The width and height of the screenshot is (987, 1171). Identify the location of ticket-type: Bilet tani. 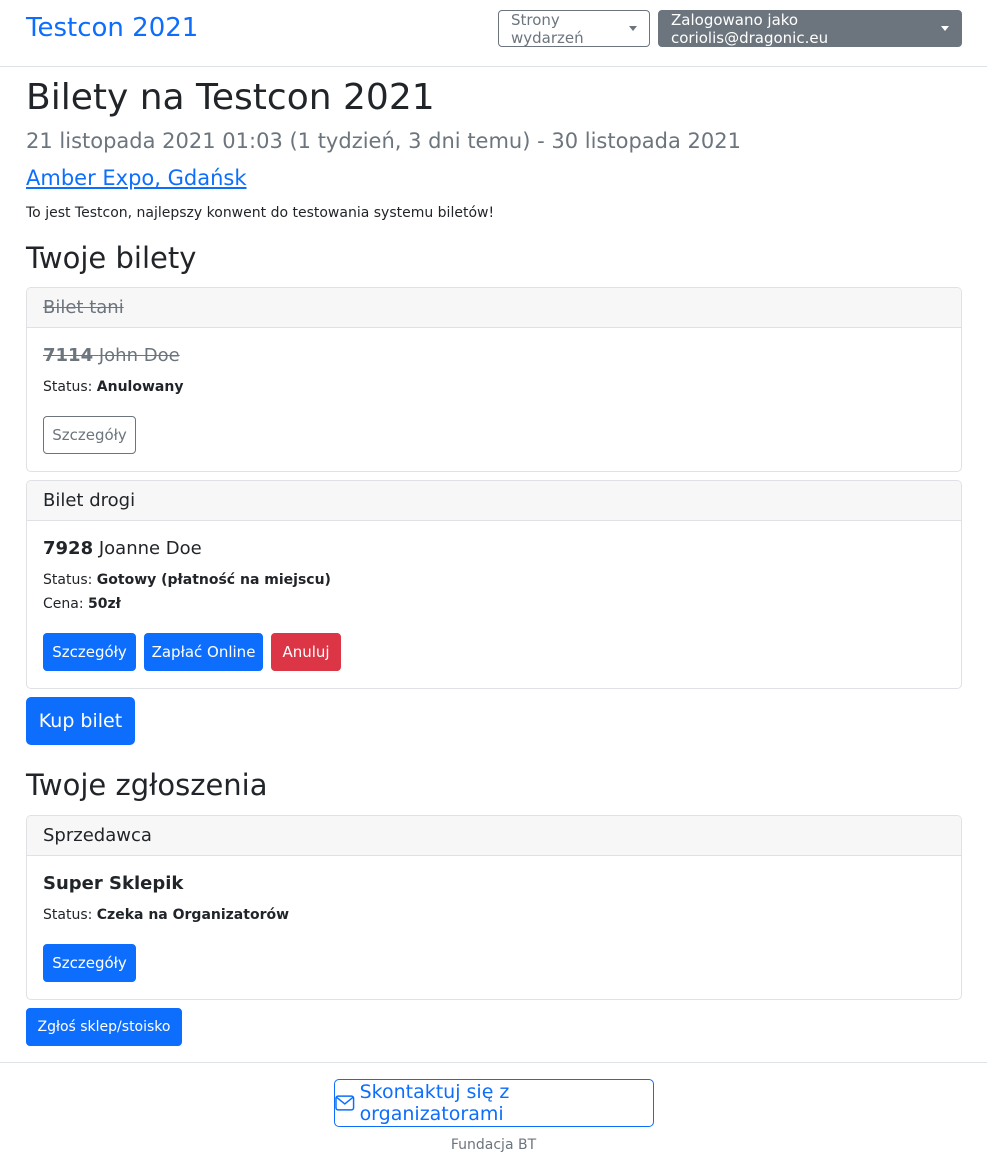
(494, 308).